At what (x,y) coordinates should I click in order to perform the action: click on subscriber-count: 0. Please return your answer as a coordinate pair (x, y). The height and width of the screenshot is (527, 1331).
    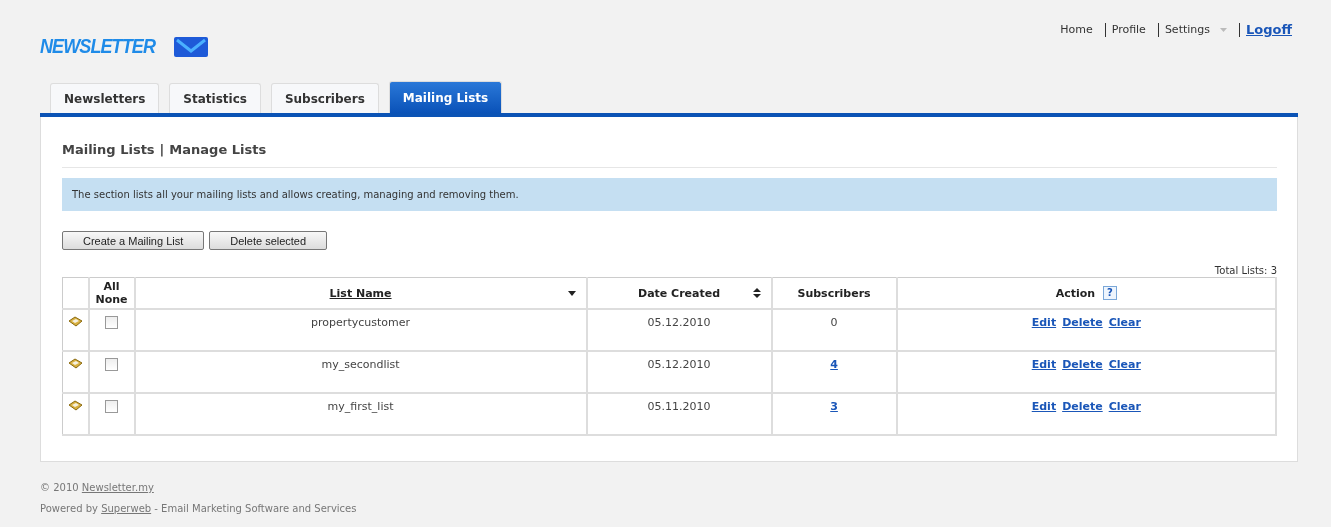
    Looking at the image, I should click on (834, 322).